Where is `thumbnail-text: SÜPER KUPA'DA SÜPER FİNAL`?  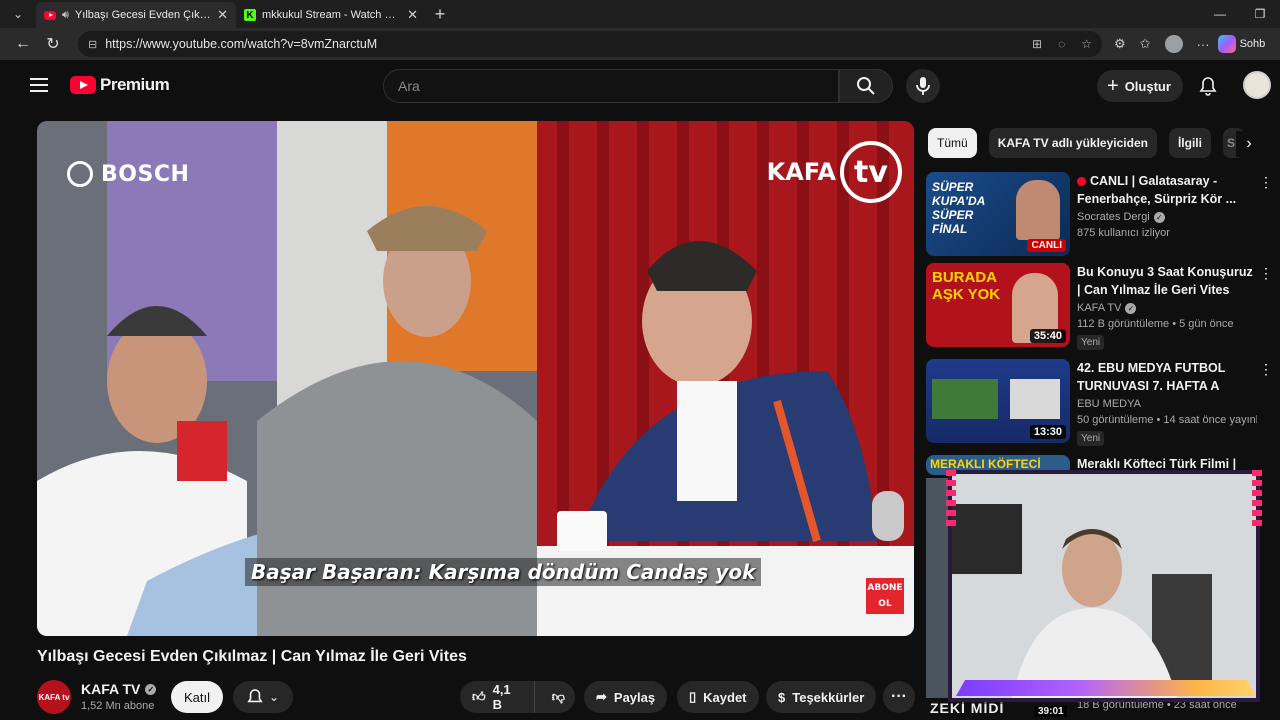
thumbnail-text: SÜPER KUPA'DA SÜPER FİNAL is located at coordinates (958, 208).